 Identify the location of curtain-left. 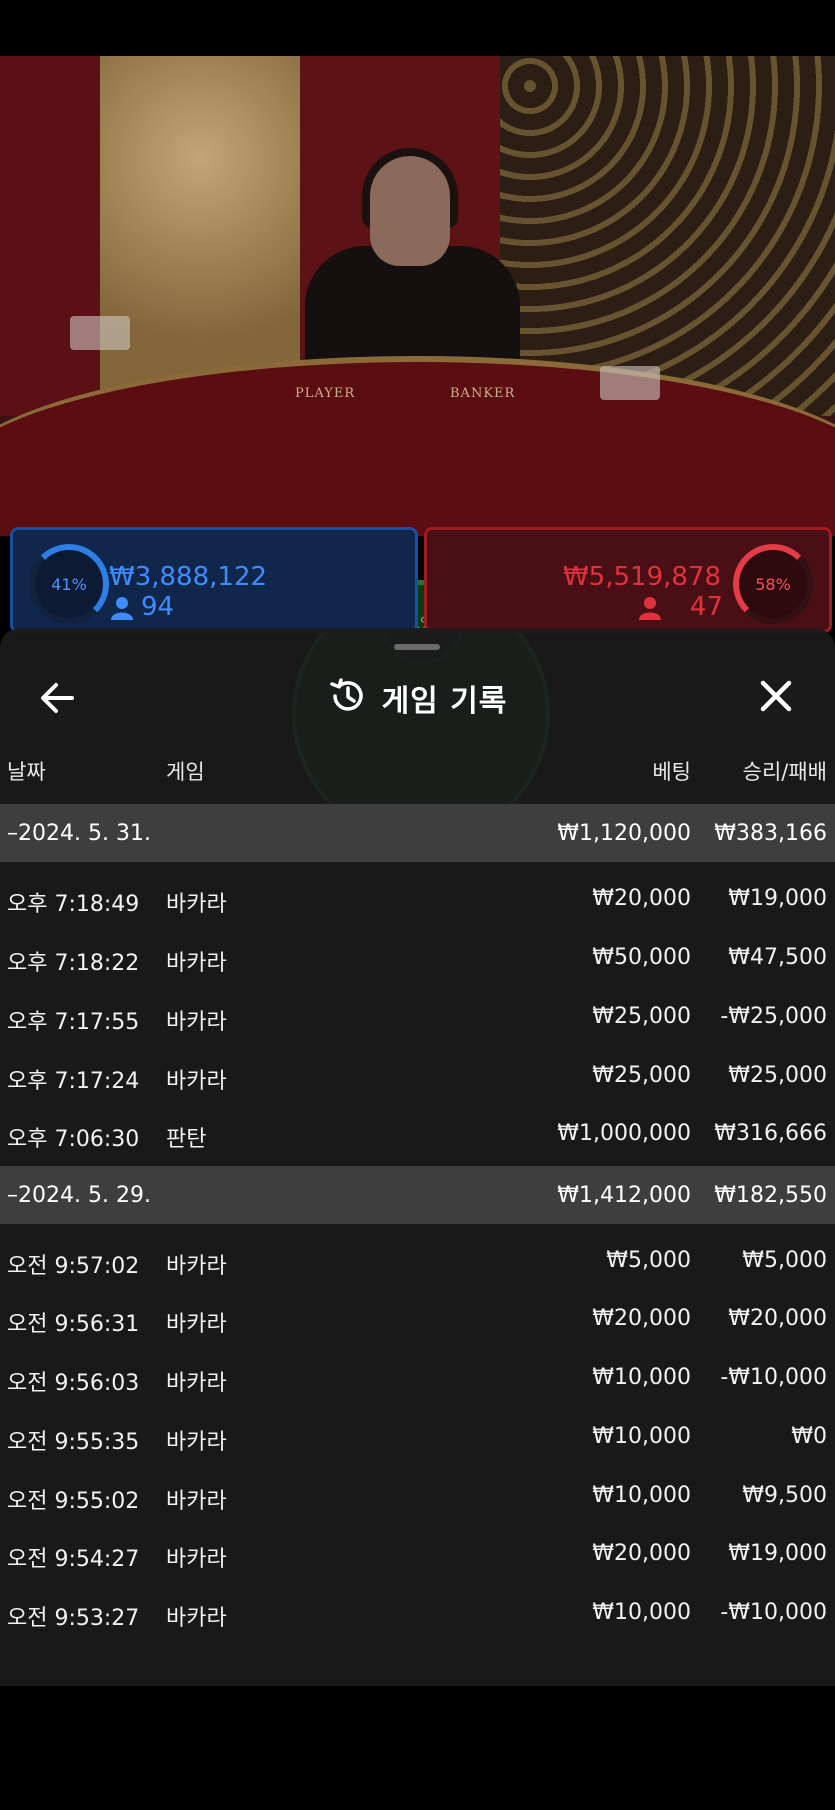
(50, 236).